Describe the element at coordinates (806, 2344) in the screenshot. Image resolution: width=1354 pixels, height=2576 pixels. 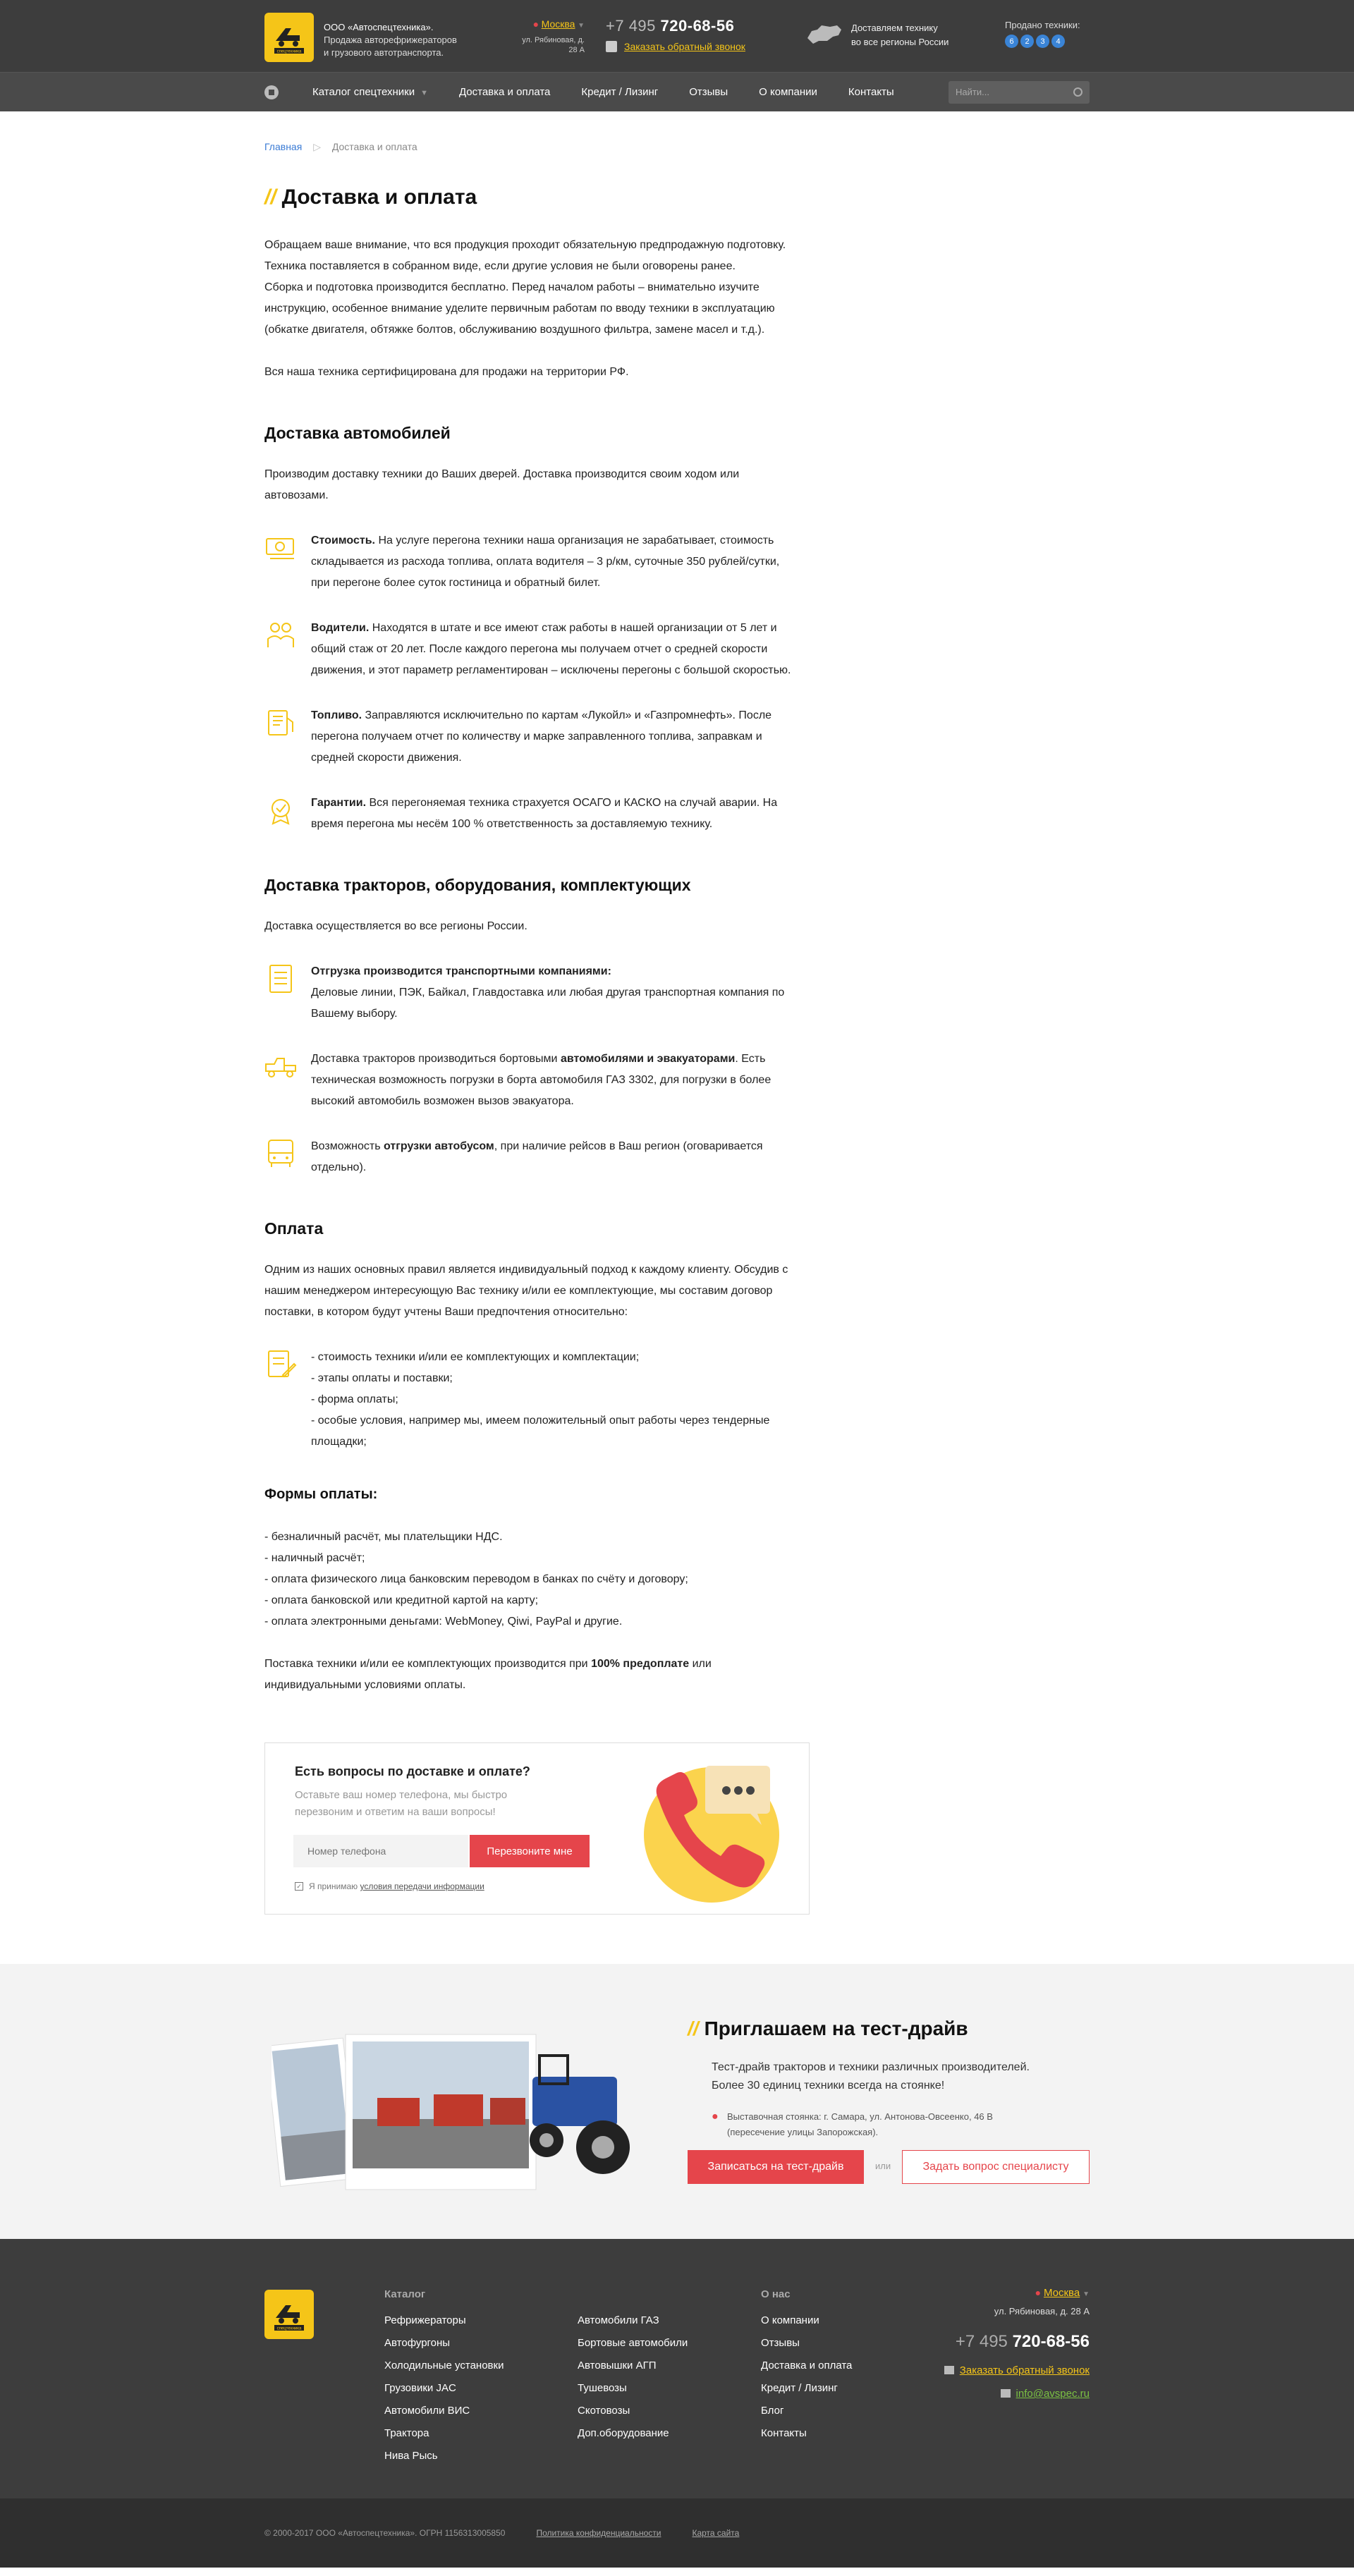
I see `footer-link: Отзывы` at that location.